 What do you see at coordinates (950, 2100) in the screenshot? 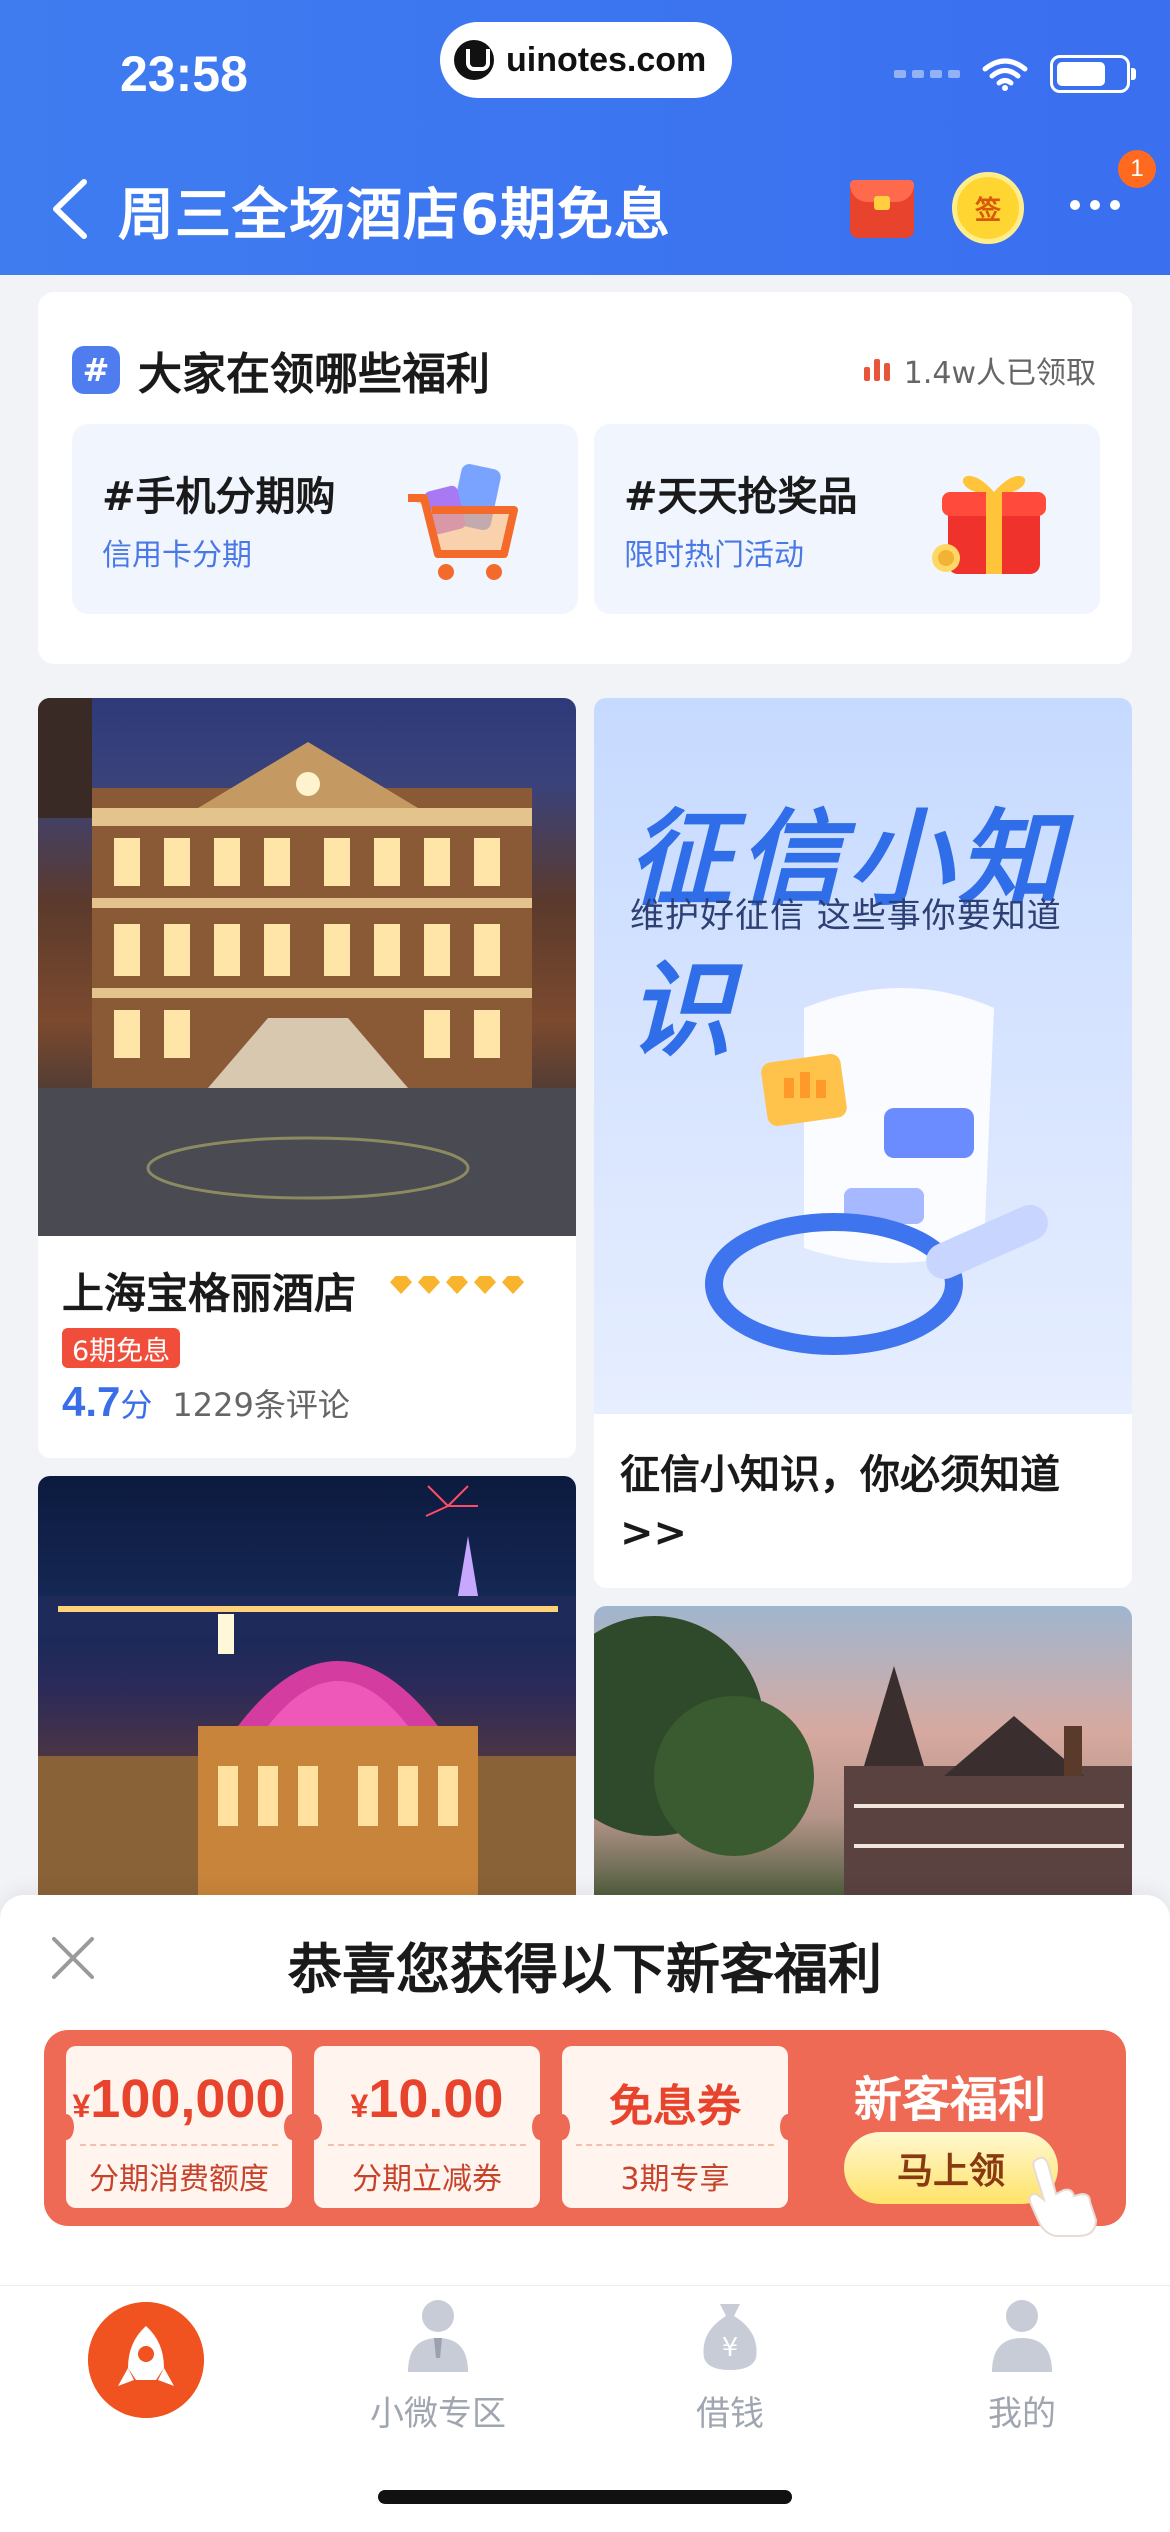
I see `newbie-benefit-title: 新客福利` at bounding box center [950, 2100].